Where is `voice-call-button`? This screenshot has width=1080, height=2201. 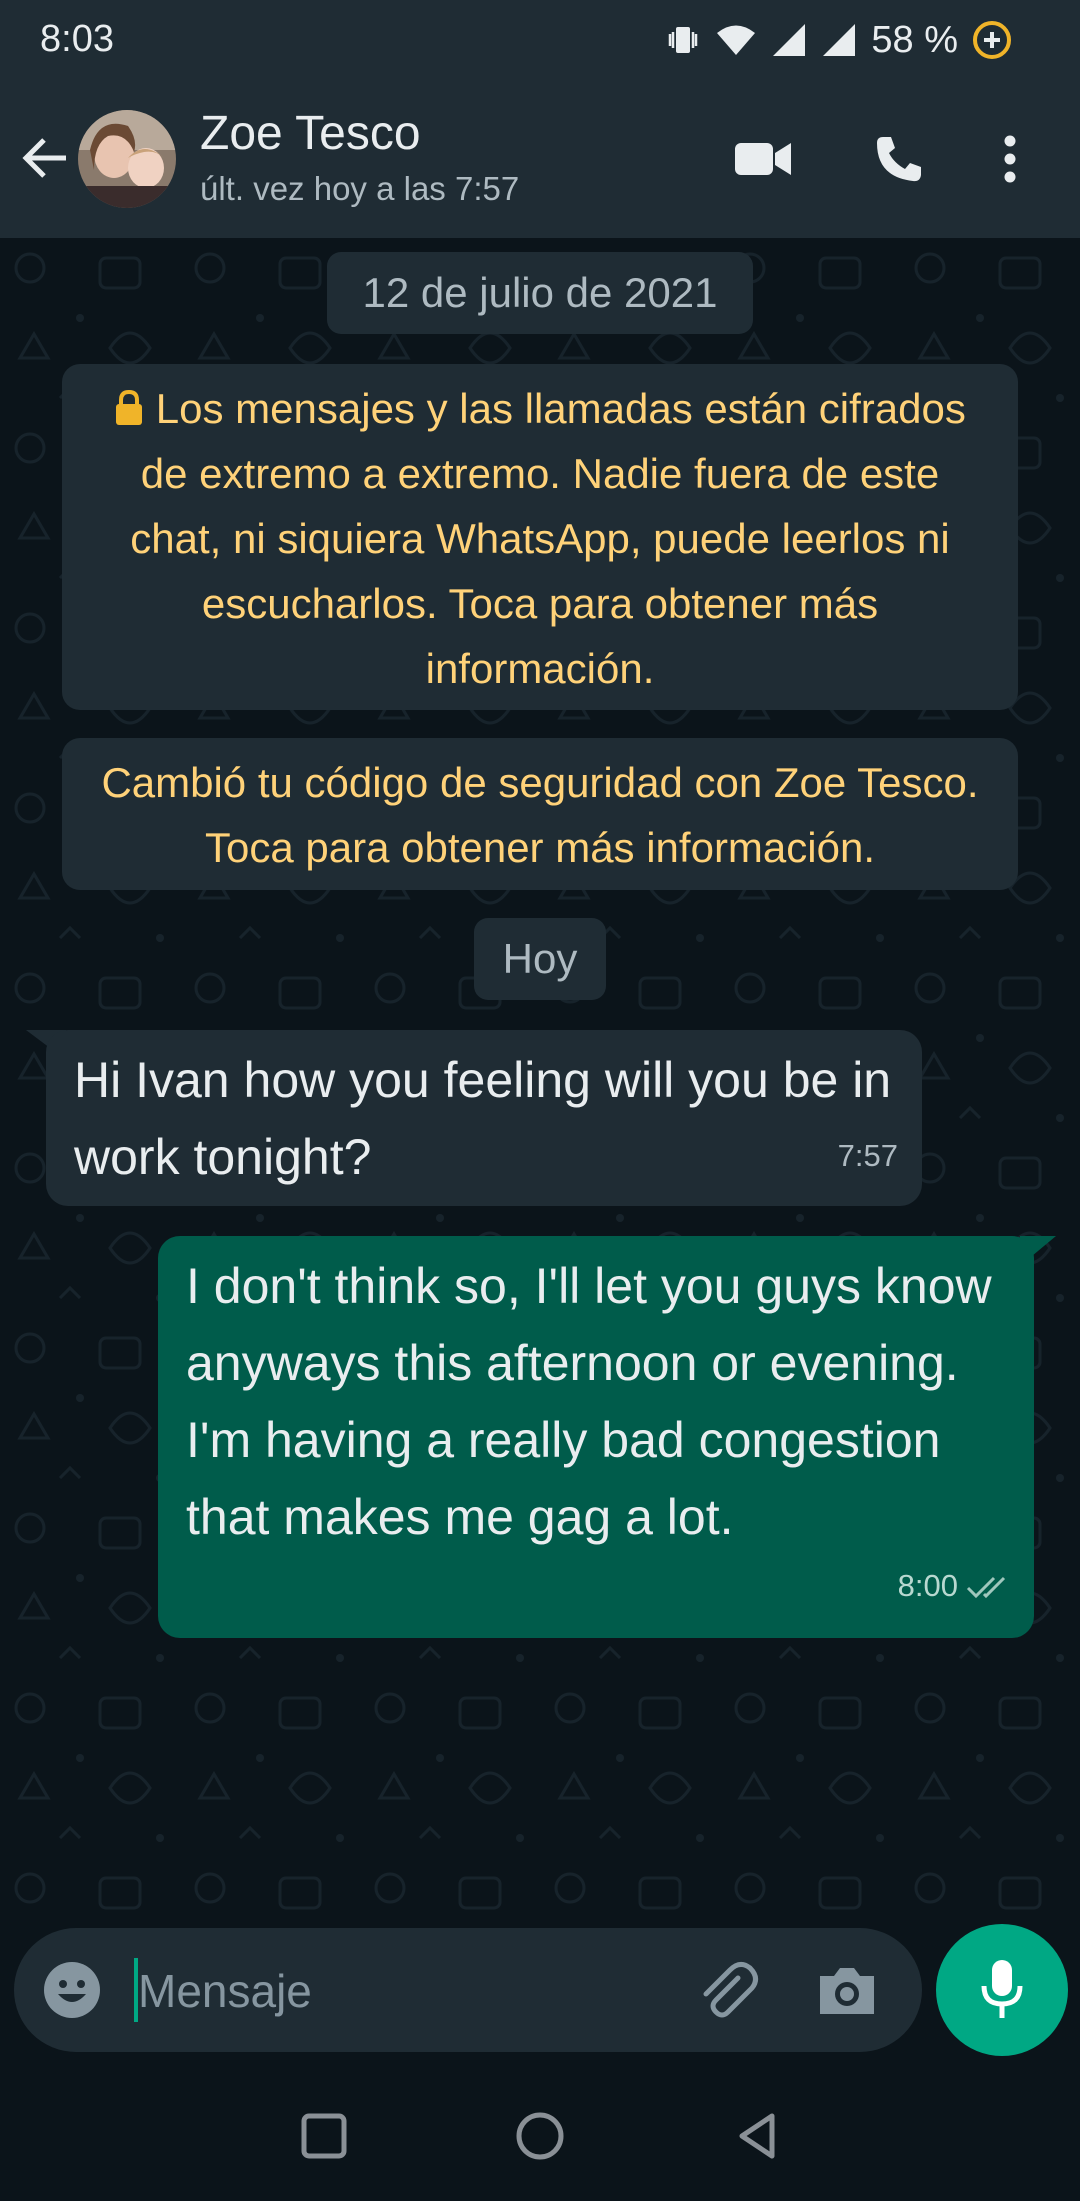 voice-call-button is located at coordinates (899, 159).